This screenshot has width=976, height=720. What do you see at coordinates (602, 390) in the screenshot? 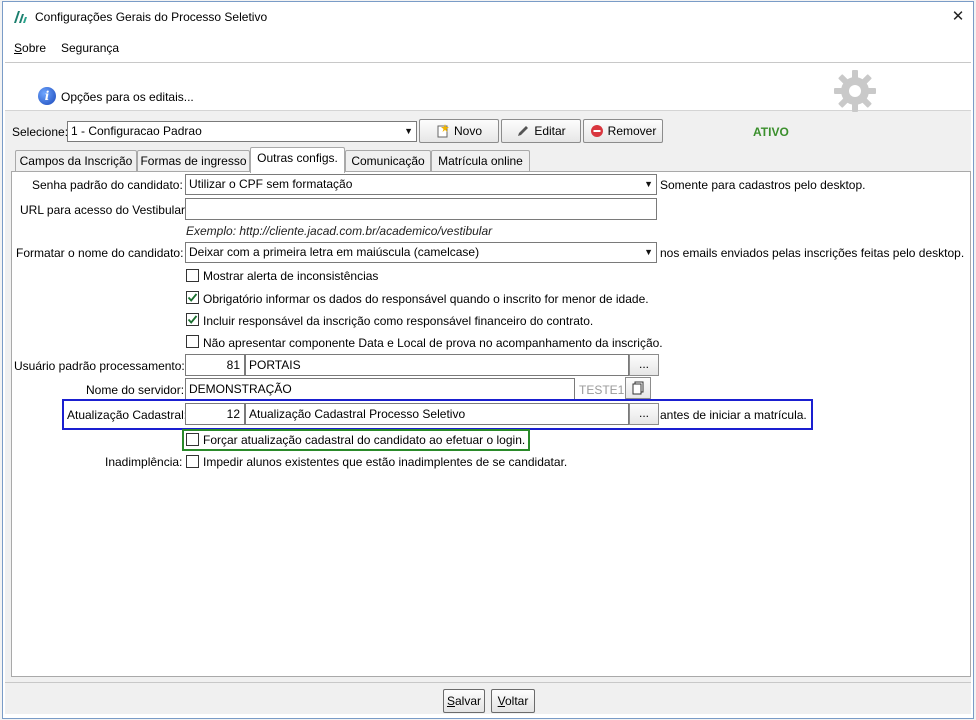
I see `servidor-suffix: TESTE1` at bounding box center [602, 390].